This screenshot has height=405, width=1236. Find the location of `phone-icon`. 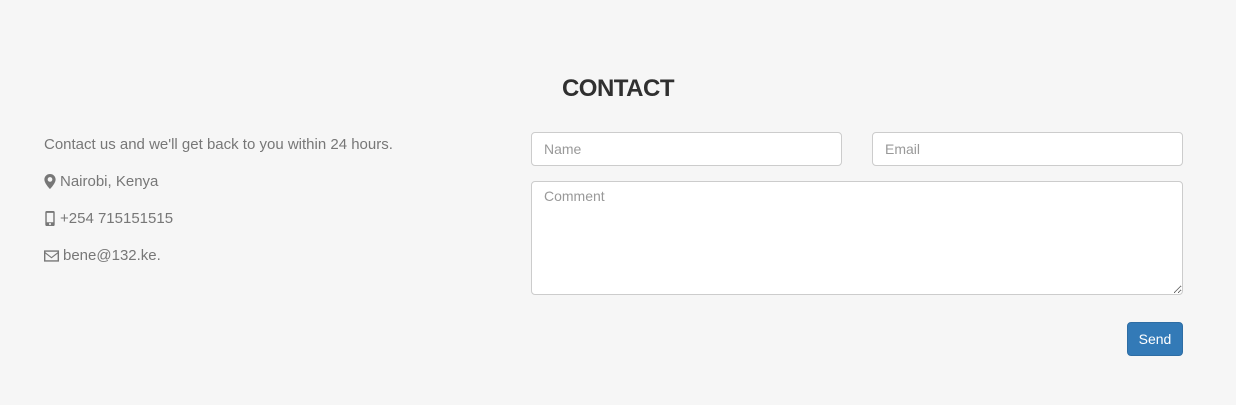

phone-icon is located at coordinates (50, 218).